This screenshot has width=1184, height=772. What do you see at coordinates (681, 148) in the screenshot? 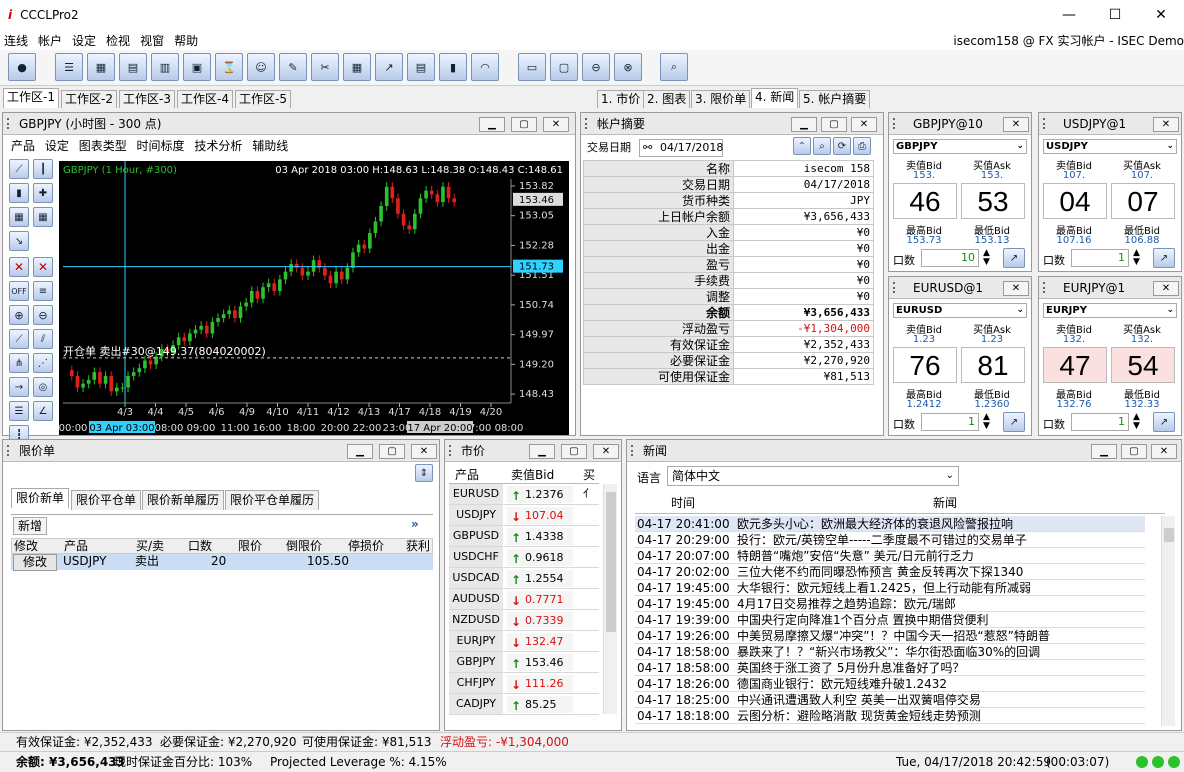
I see `account-date-picker: ⚯ 04/17/2018` at bounding box center [681, 148].